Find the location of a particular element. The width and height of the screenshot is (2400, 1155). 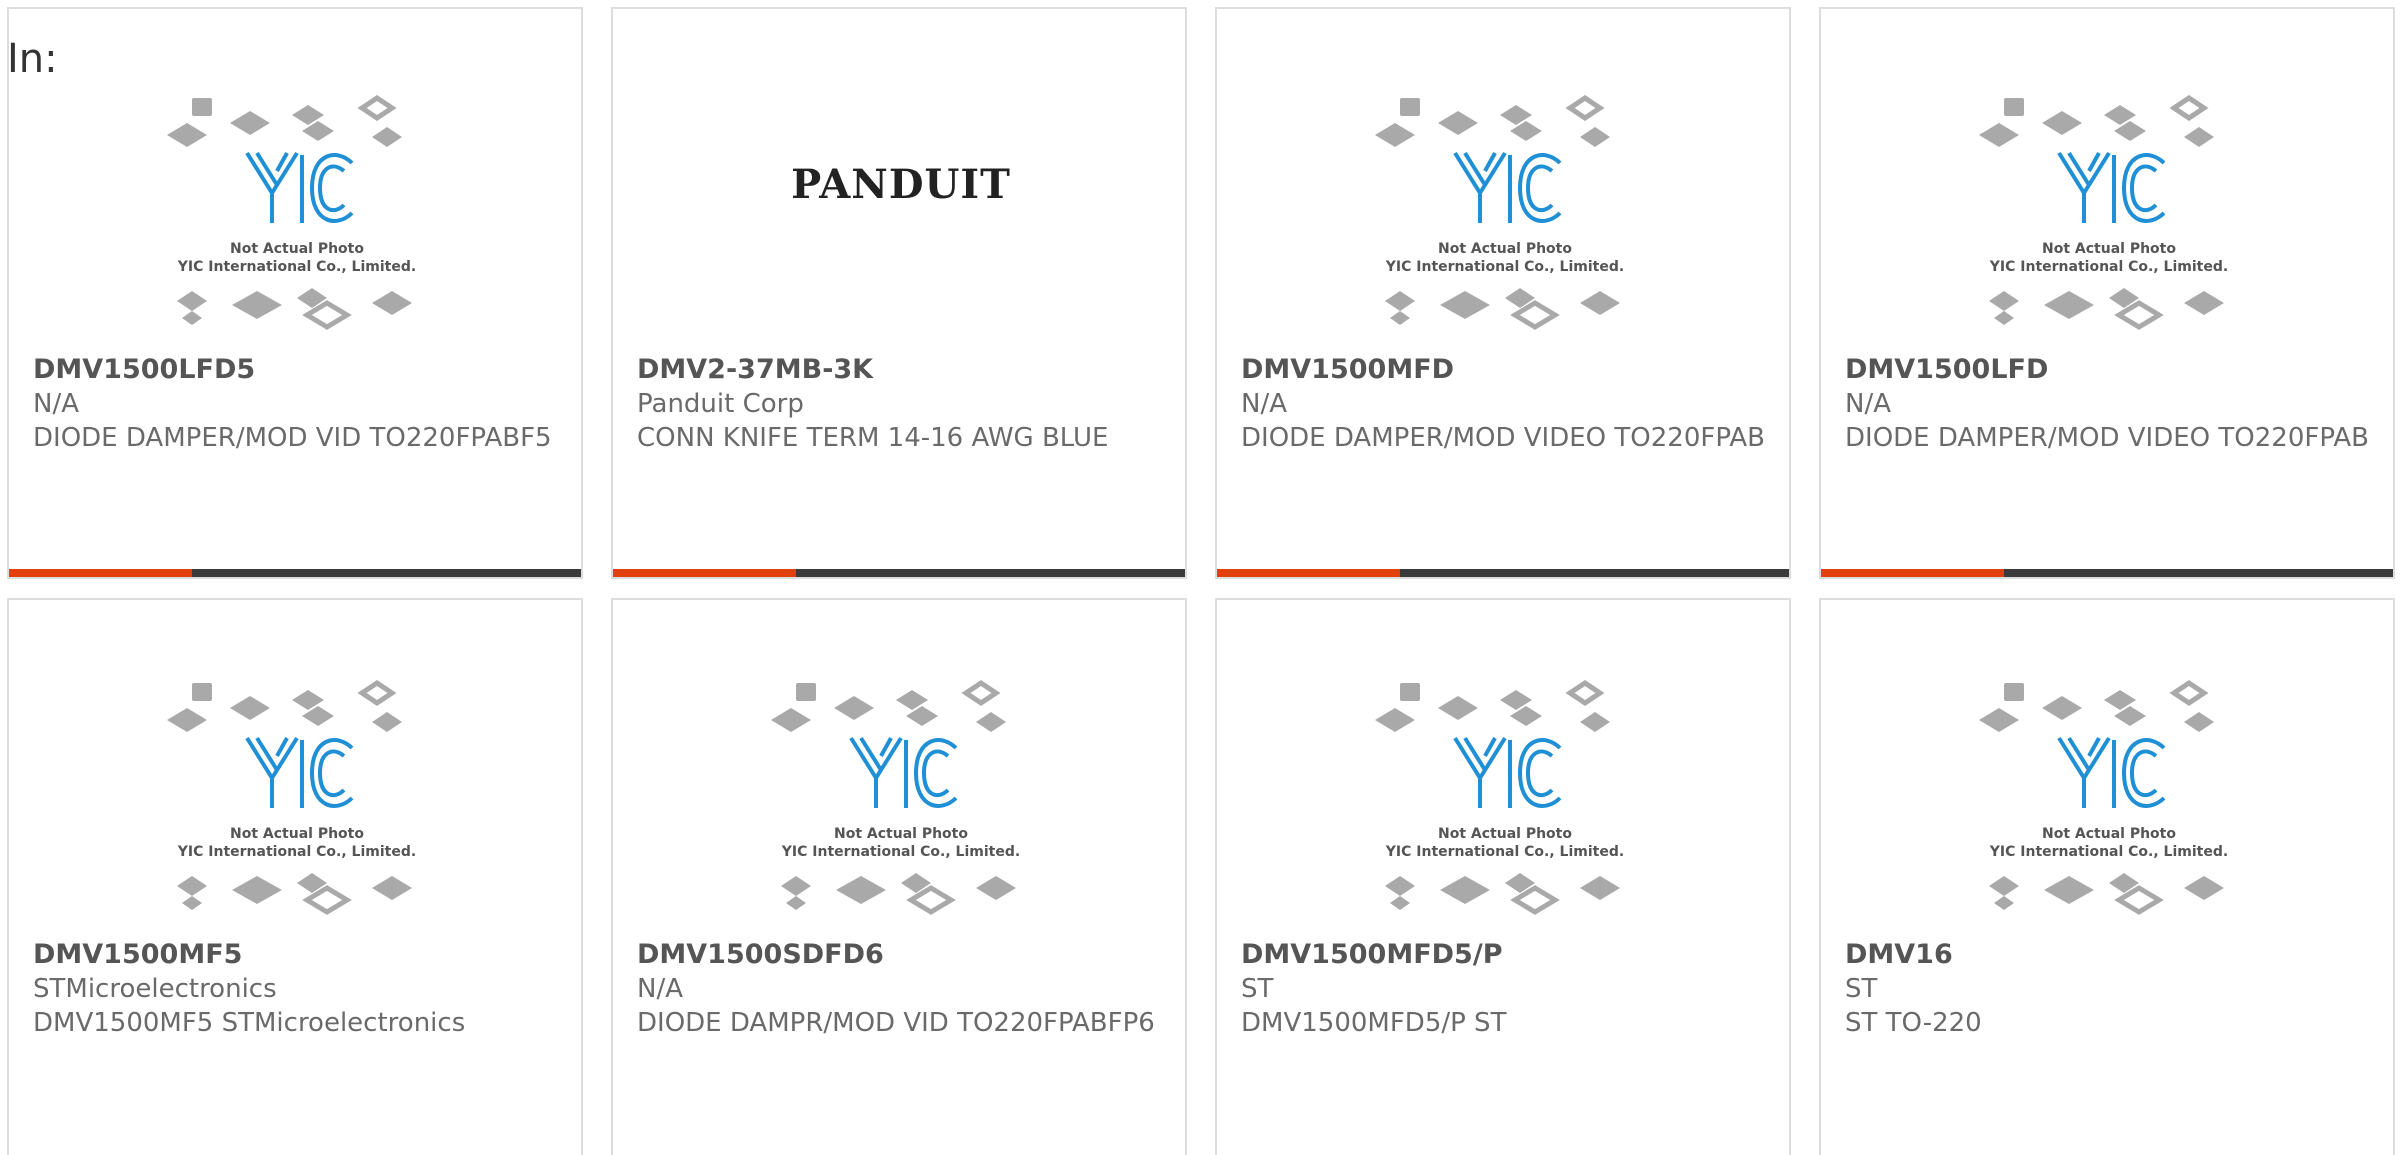

part-number-link: DMV2-37MB-3K is located at coordinates (901, 370).